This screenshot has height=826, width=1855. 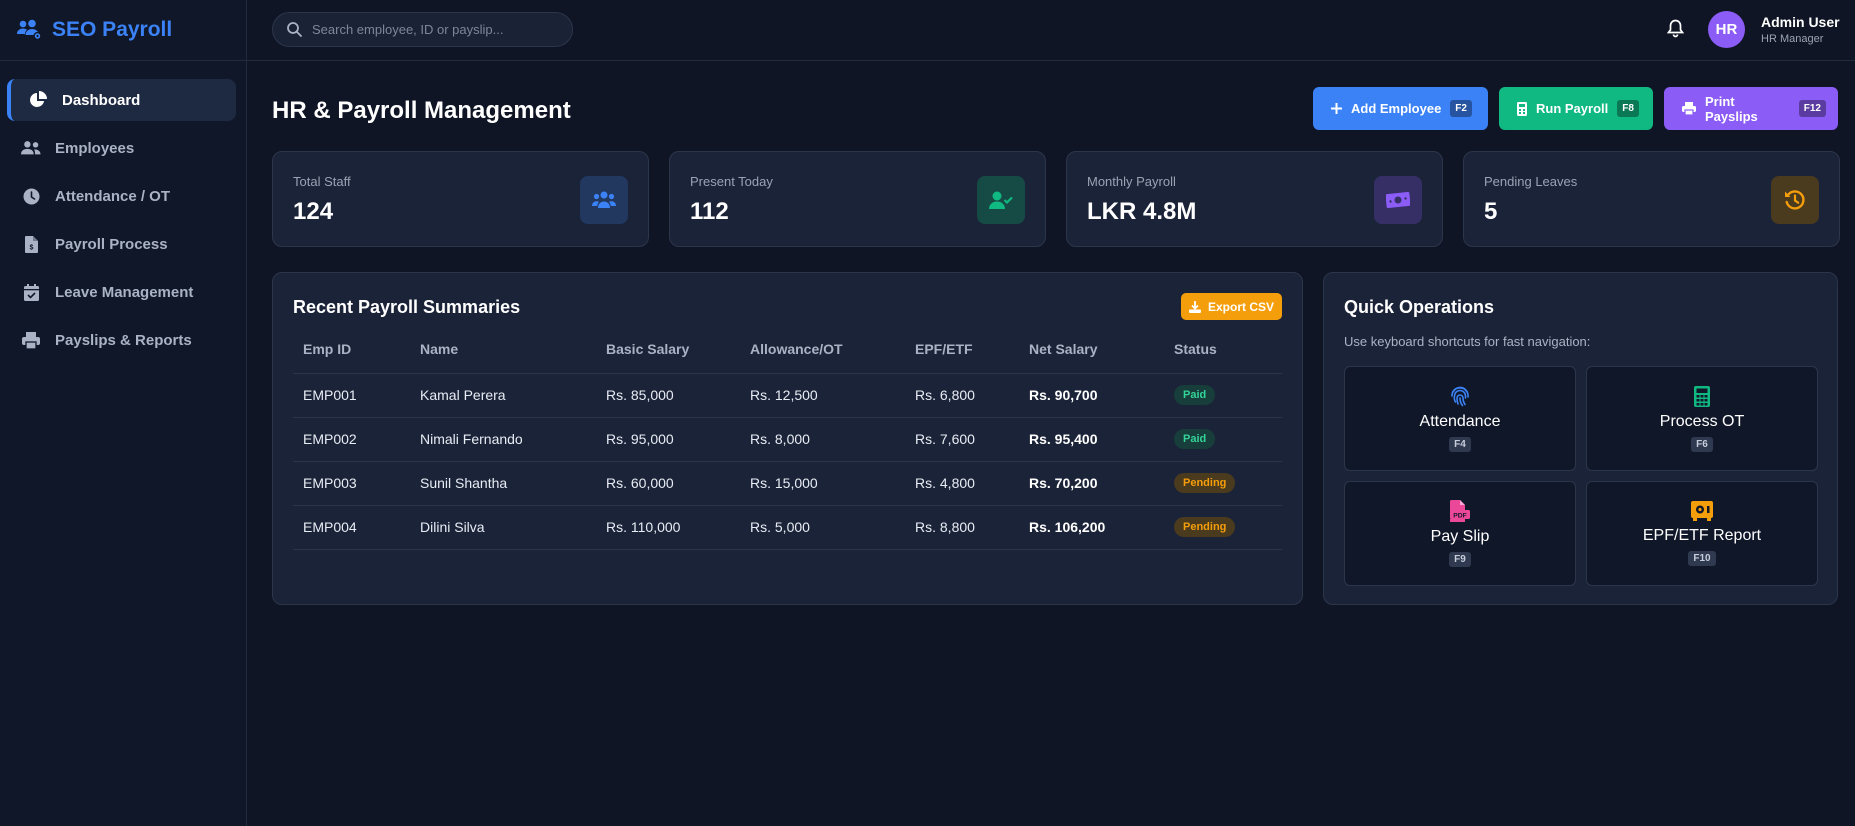 What do you see at coordinates (1651, 199) in the screenshot?
I see `stat-card-pending-leaves: Pending Leaves 5` at bounding box center [1651, 199].